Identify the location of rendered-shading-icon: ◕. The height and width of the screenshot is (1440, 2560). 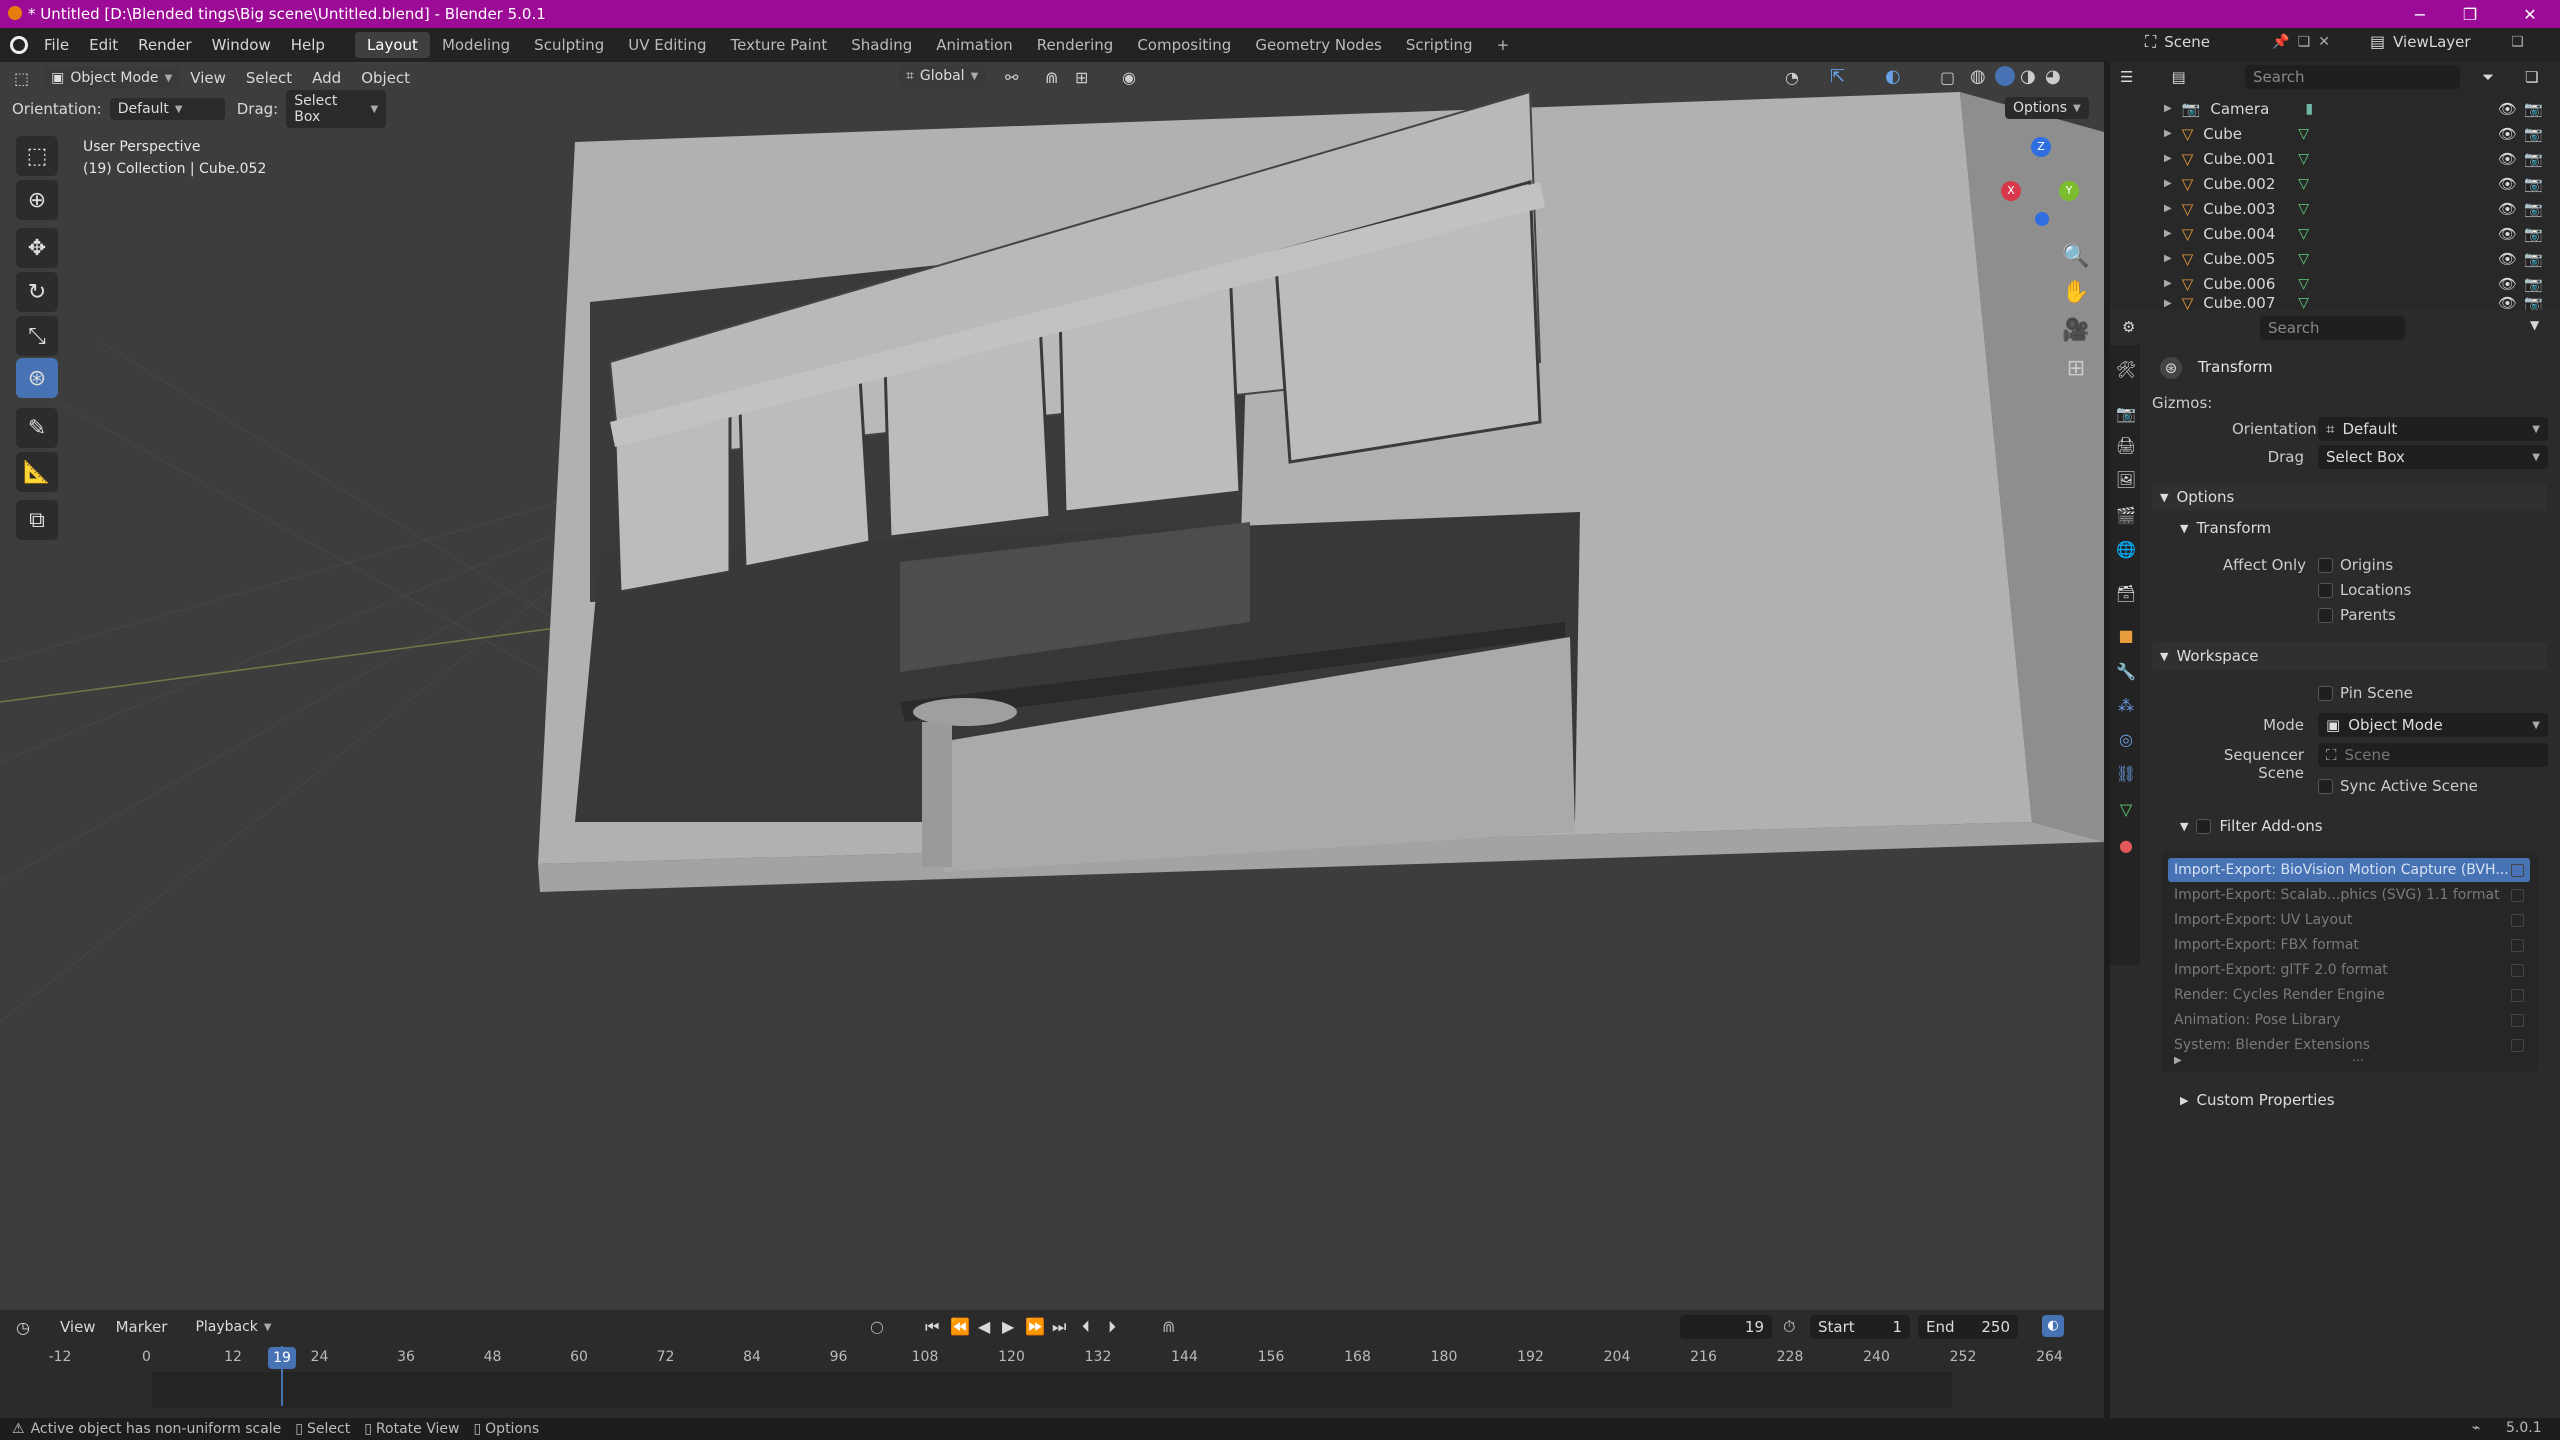
(2053, 76).